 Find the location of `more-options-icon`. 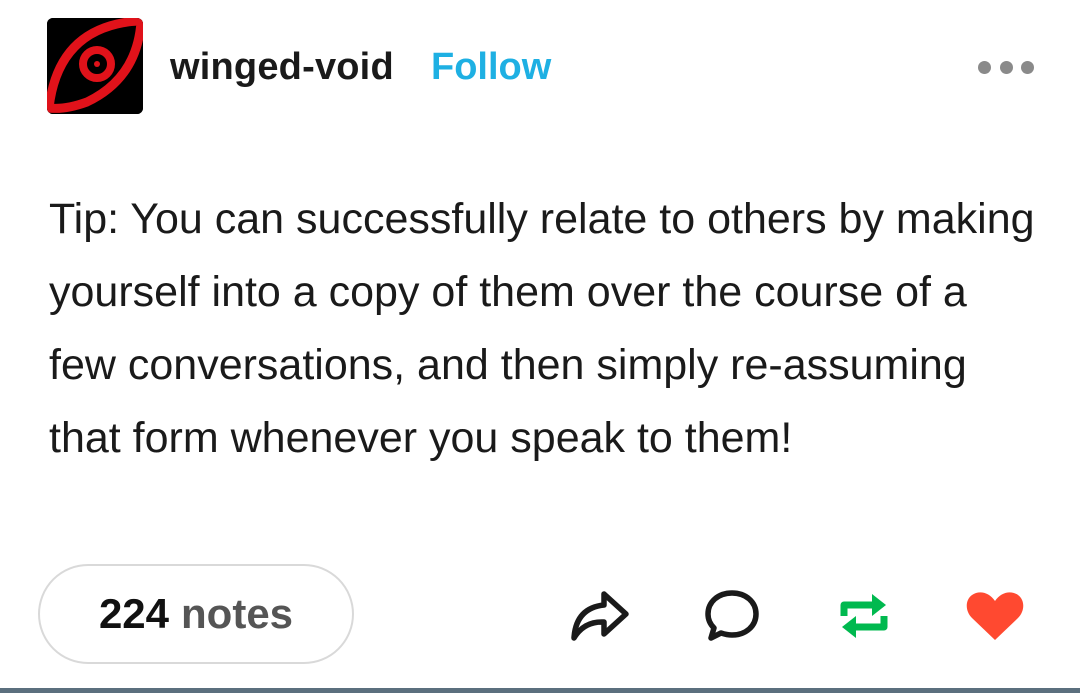

more-options-icon is located at coordinates (1006, 67).